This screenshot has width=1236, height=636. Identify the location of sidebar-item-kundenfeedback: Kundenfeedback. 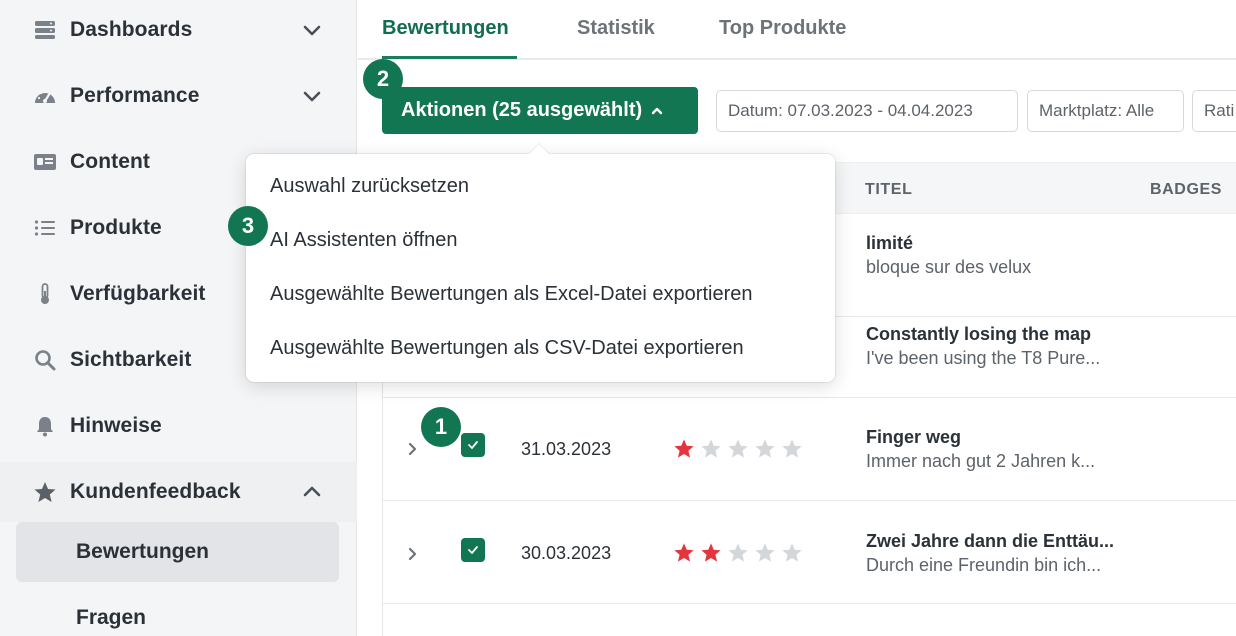
(178, 492).